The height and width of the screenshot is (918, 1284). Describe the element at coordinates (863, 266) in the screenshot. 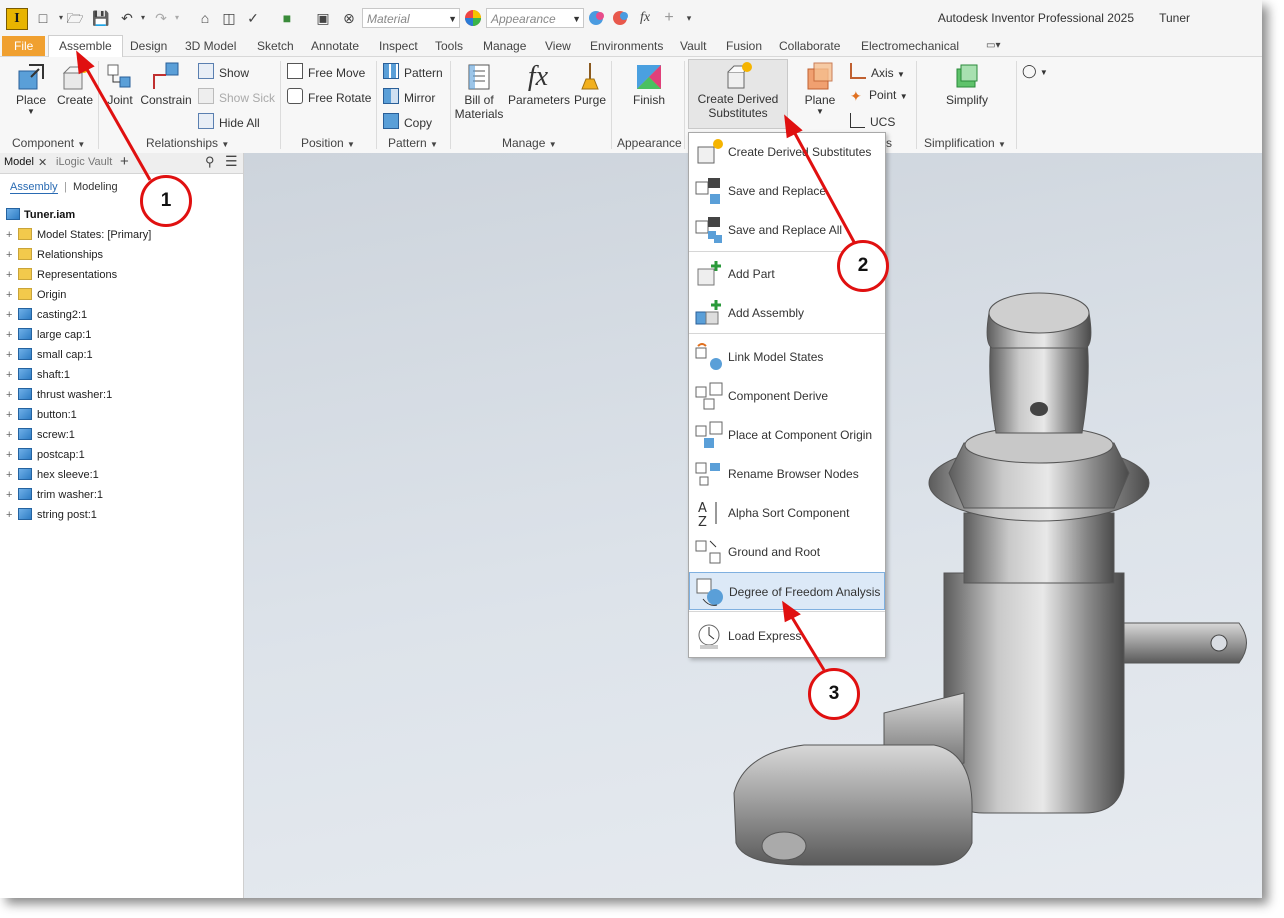

I see `callout-2: 2` at that location.